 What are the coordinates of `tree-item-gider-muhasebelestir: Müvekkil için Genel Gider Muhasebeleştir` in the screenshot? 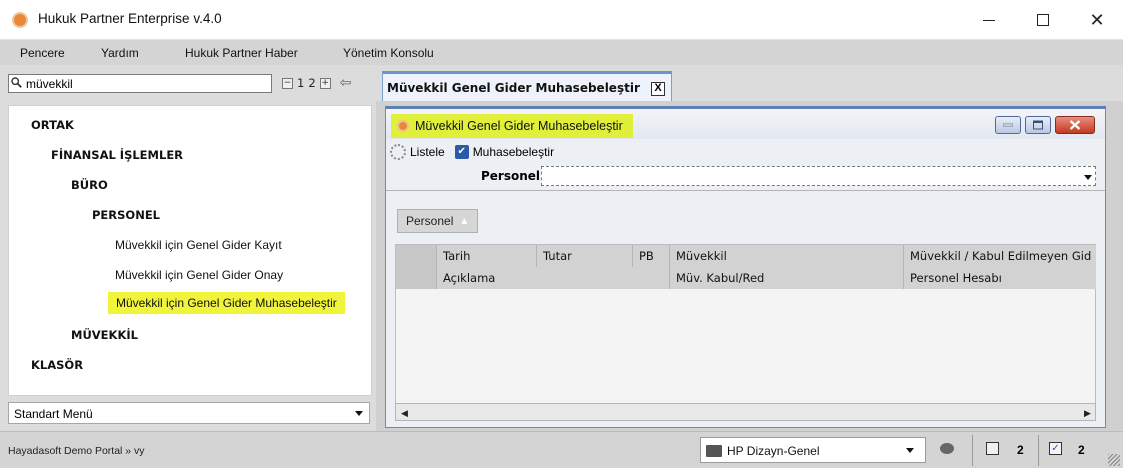 It's located at (226, 303).